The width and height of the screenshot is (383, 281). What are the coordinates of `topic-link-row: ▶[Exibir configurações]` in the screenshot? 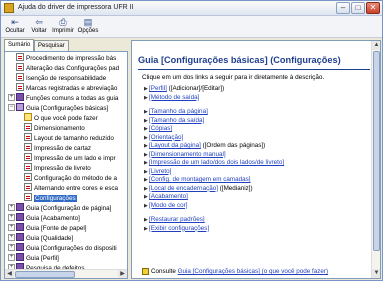 It's located at (176, 229).